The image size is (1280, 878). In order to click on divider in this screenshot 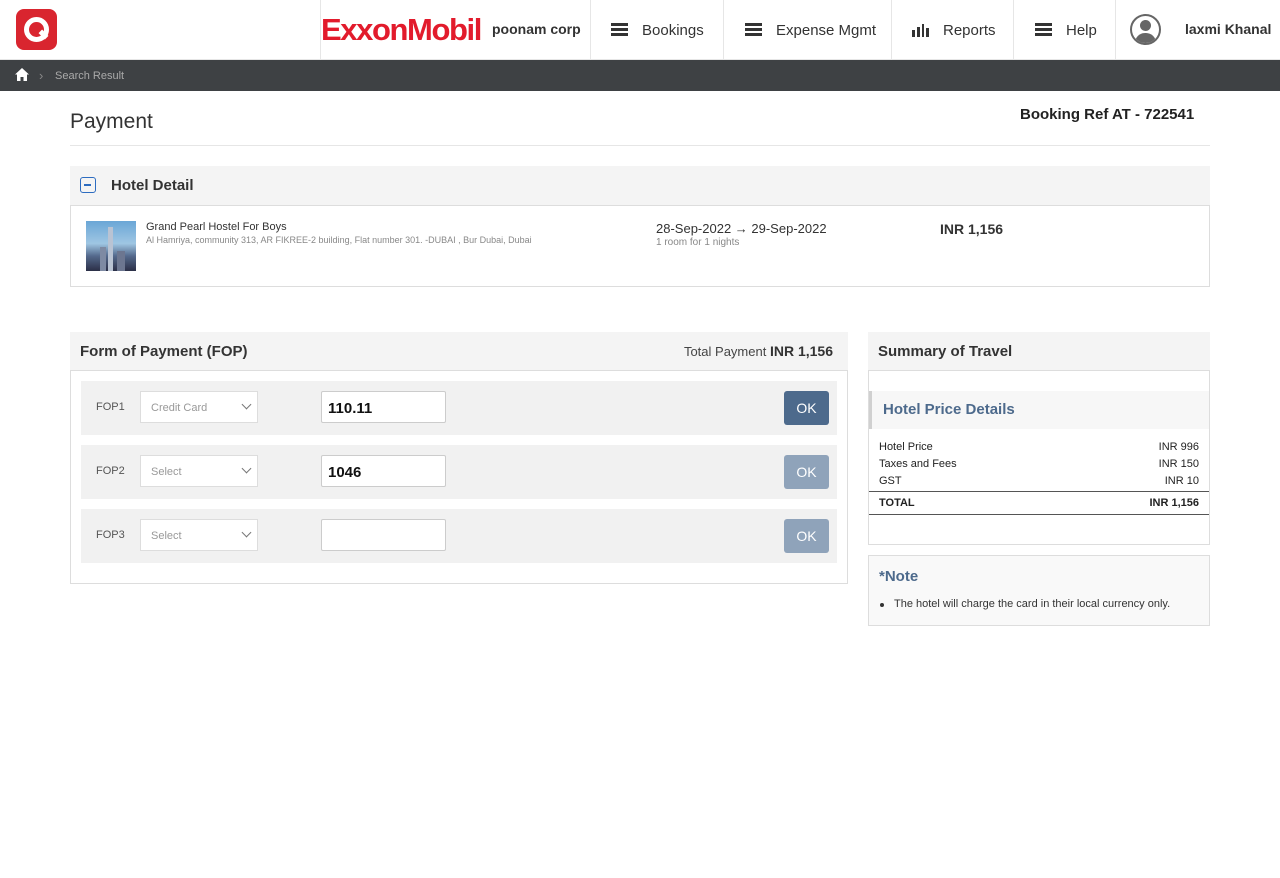, I will do `click(640, 145)`.